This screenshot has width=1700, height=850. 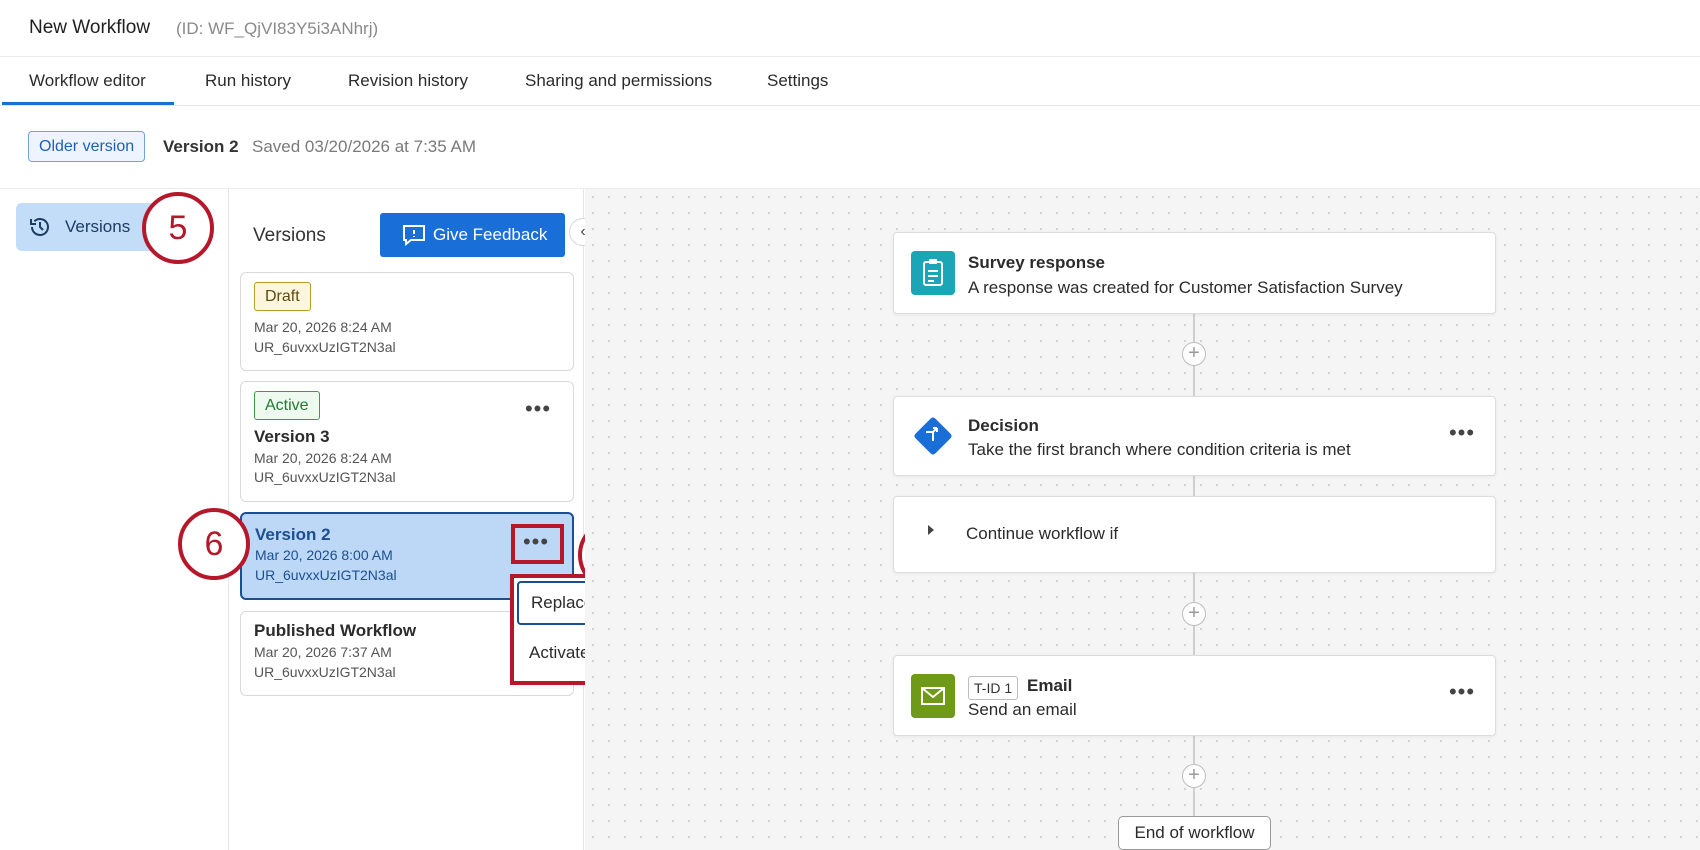 I want to click on node-title: Continue workflow if, so click(x=1042, y=533).